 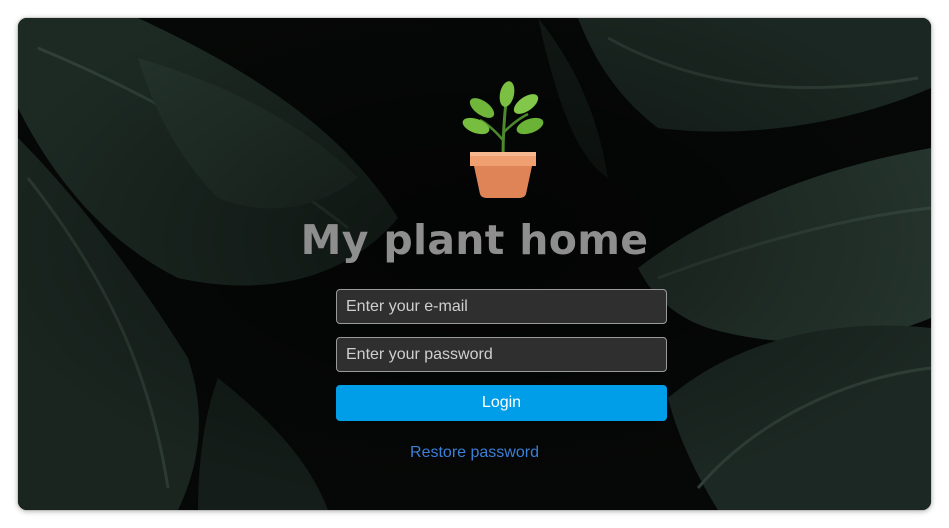 What do you see at coordinates (501, 306) in the screenshot?
I see `email-input` at bounding box center [501, 306].